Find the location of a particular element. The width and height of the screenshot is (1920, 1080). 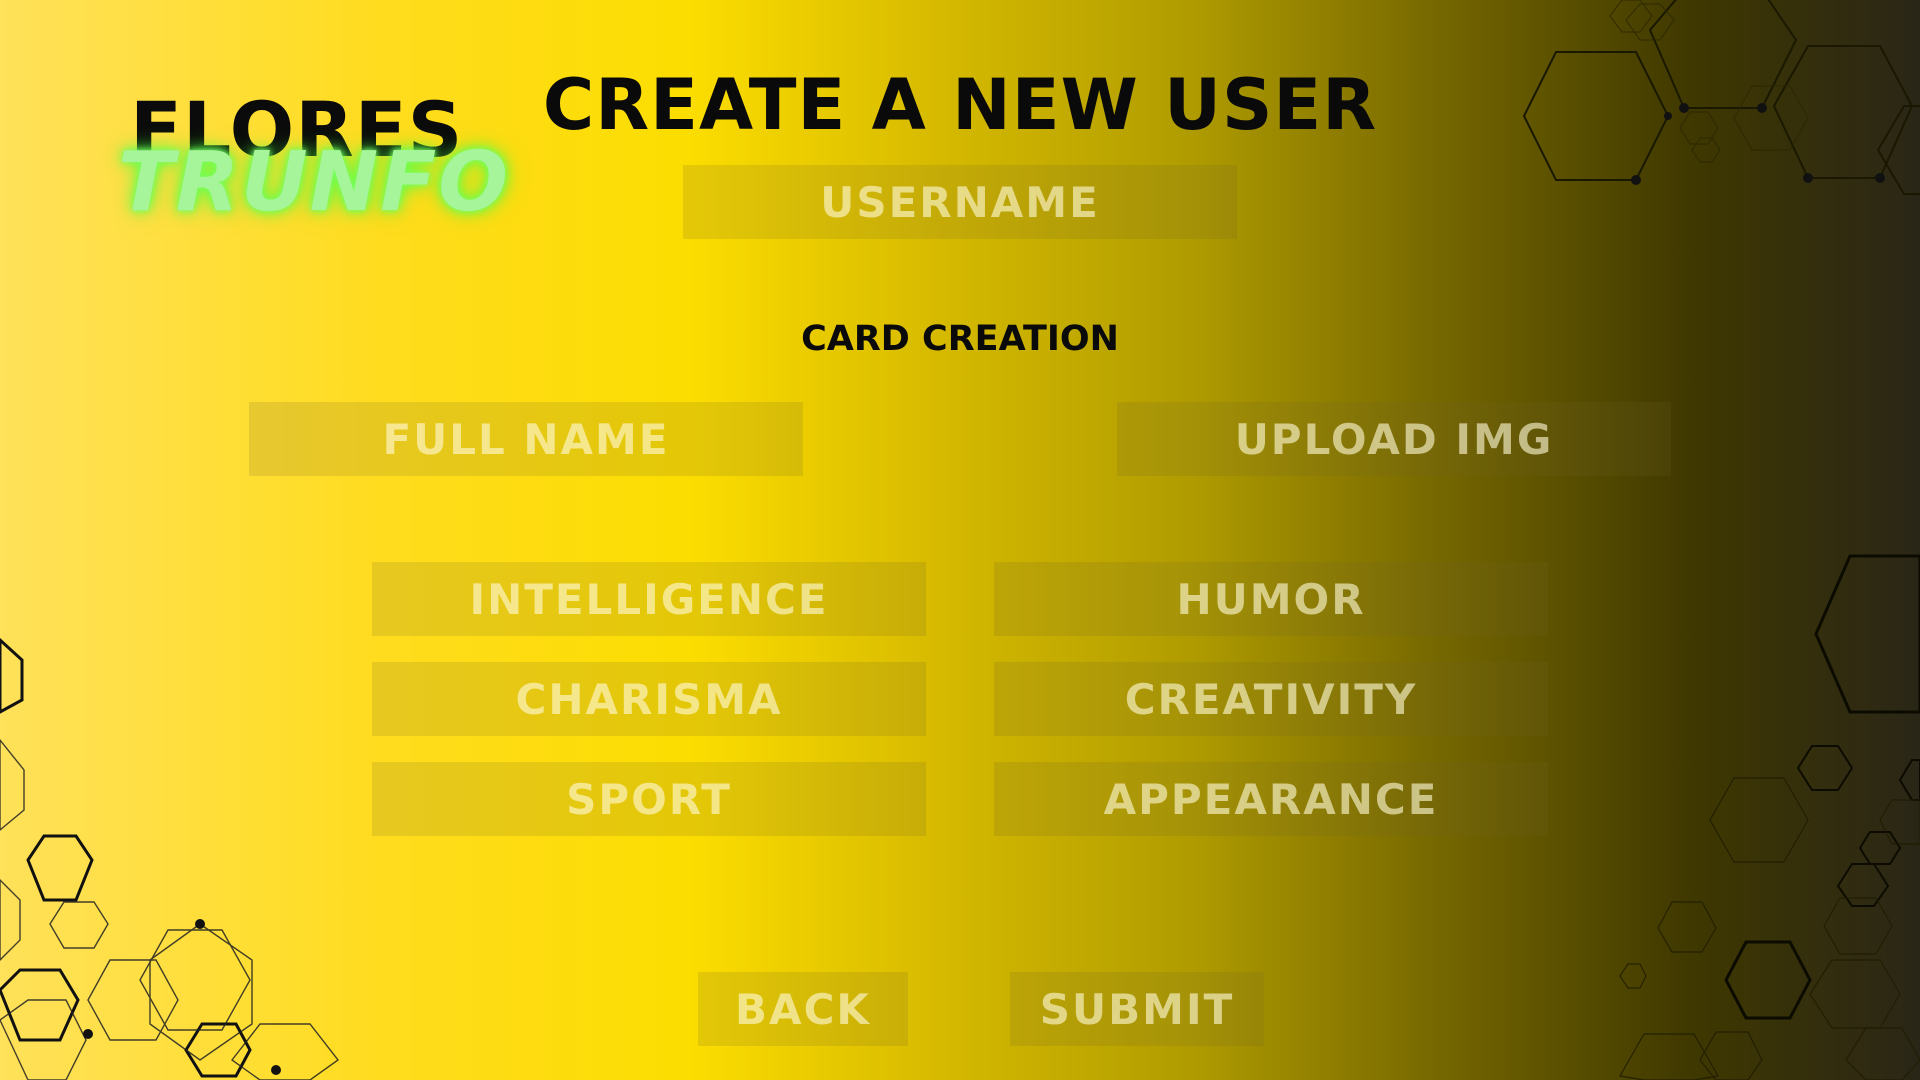

submit-button: SUBMIT is located at coordinates (1137, 1009).